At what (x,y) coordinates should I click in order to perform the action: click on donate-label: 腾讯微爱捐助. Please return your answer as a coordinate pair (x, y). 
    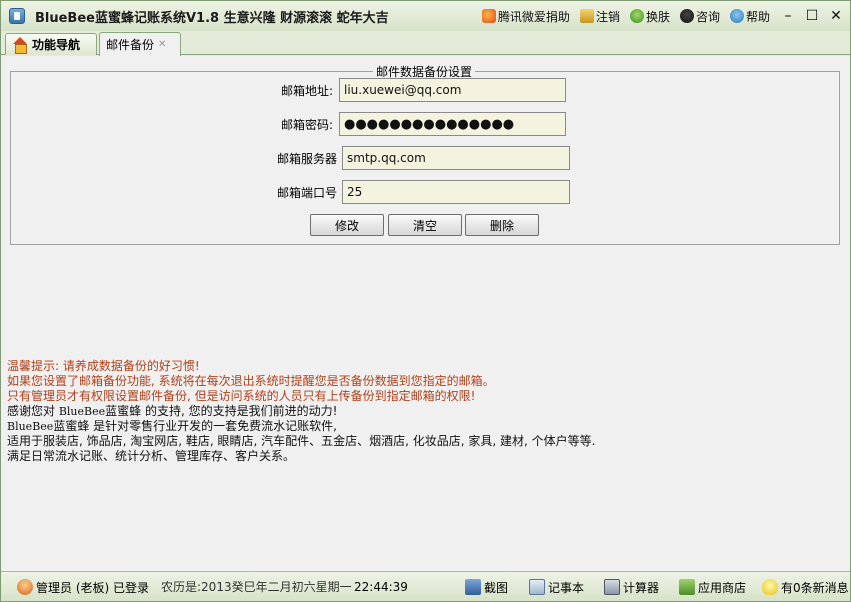
    Looking at the image, I should click on (533, 16).